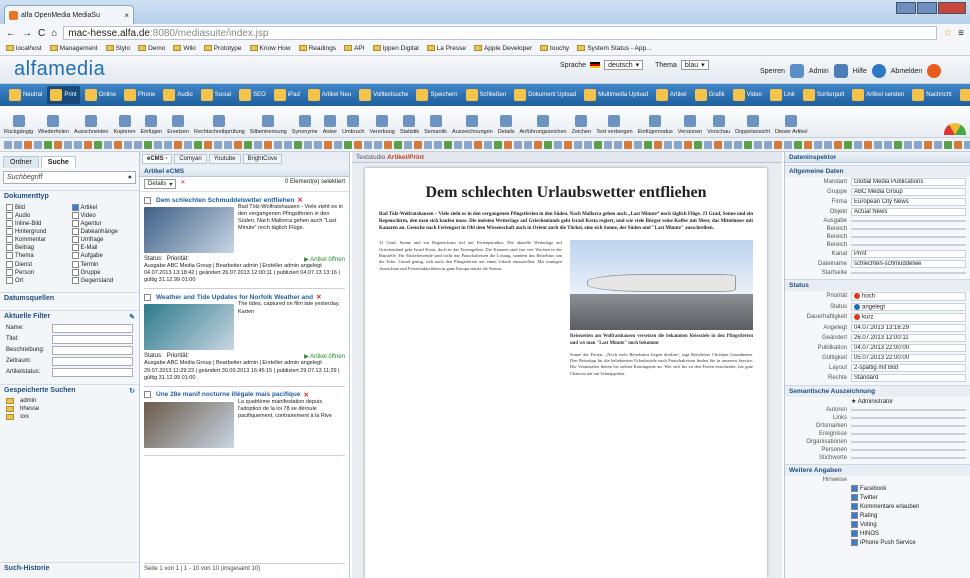 The height and width of the screenshot is (578, 970). Describe the element at coordinates (435, 125) in the screenshot. I see `ribbon-button: Semantik` at that location.